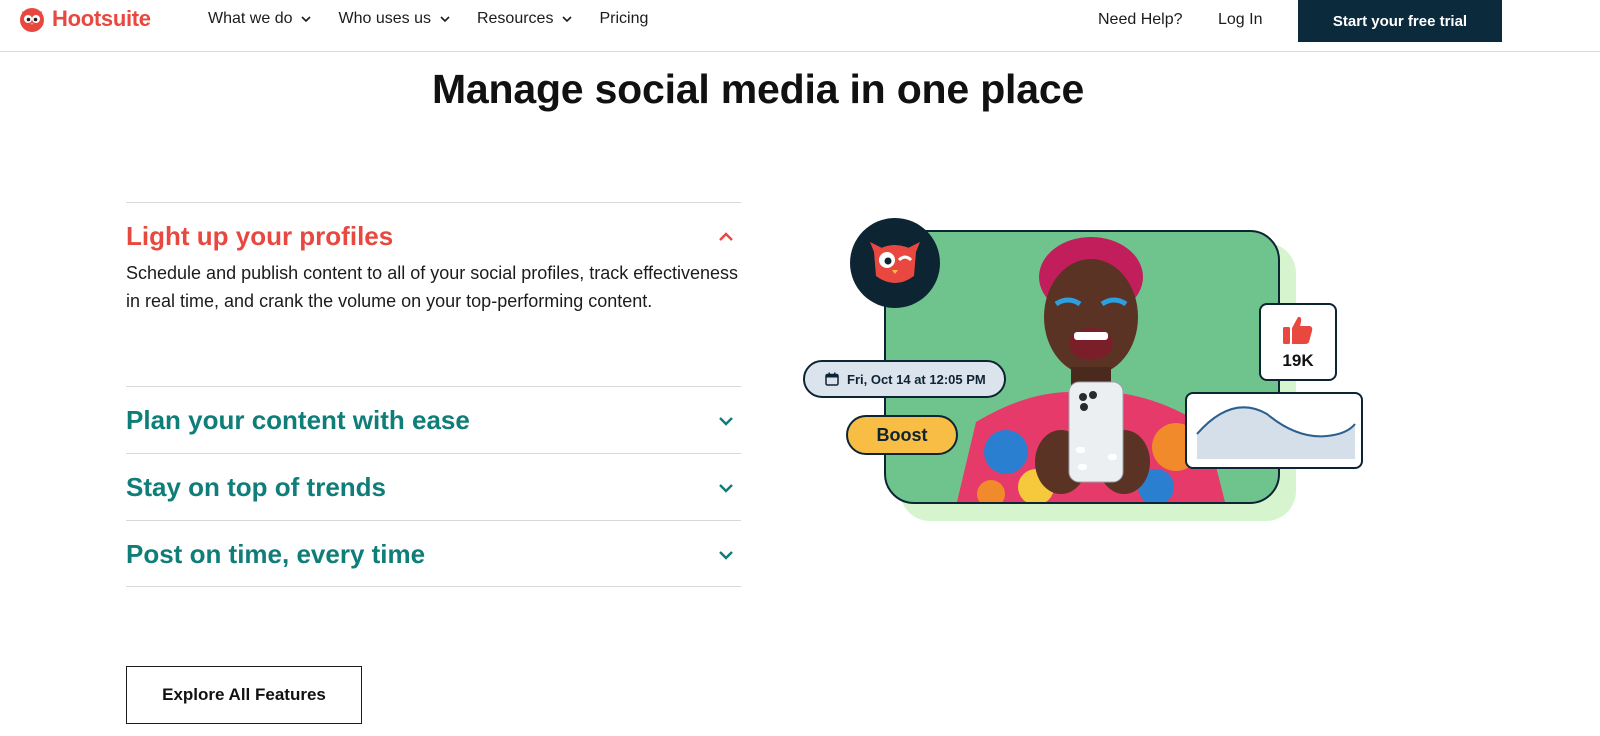  Describe the element at coordinates (1240, 20) in the screenshot. I see `login-link: Log In` at that location.